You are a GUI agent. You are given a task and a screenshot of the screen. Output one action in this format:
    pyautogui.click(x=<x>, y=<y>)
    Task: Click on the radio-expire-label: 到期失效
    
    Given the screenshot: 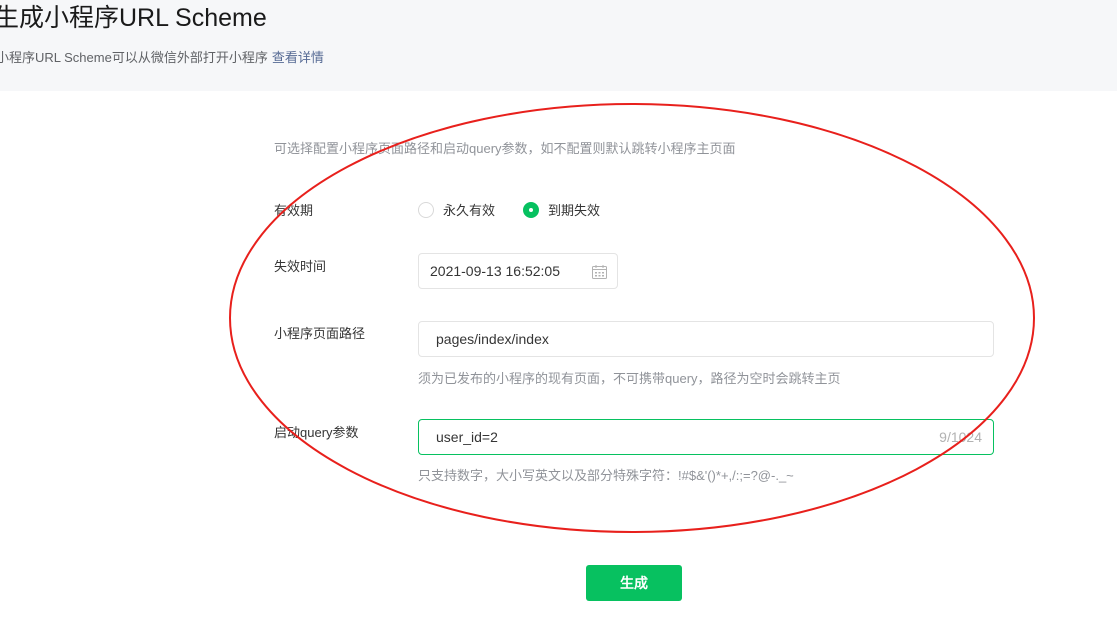 What is the action you would take?
    pyautogui.click(x=574, y=210)
    